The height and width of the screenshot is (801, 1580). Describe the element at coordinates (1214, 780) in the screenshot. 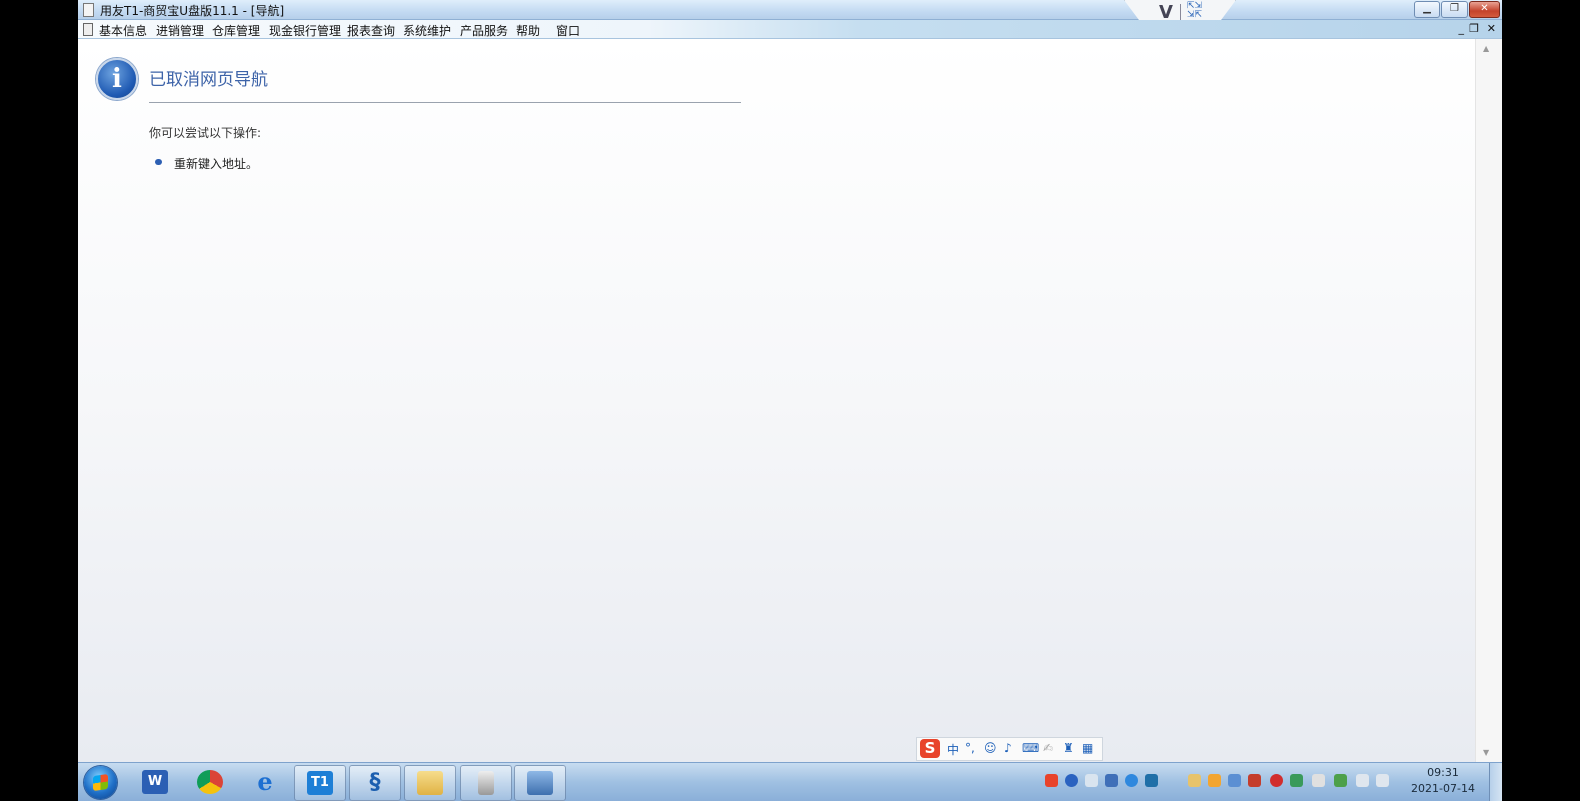

I see `shield-icon` at that location.